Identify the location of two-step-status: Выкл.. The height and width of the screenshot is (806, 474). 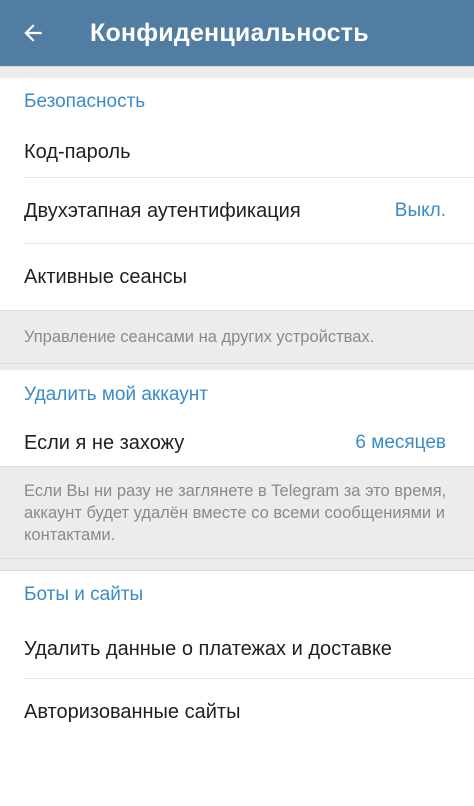
(420, 210).